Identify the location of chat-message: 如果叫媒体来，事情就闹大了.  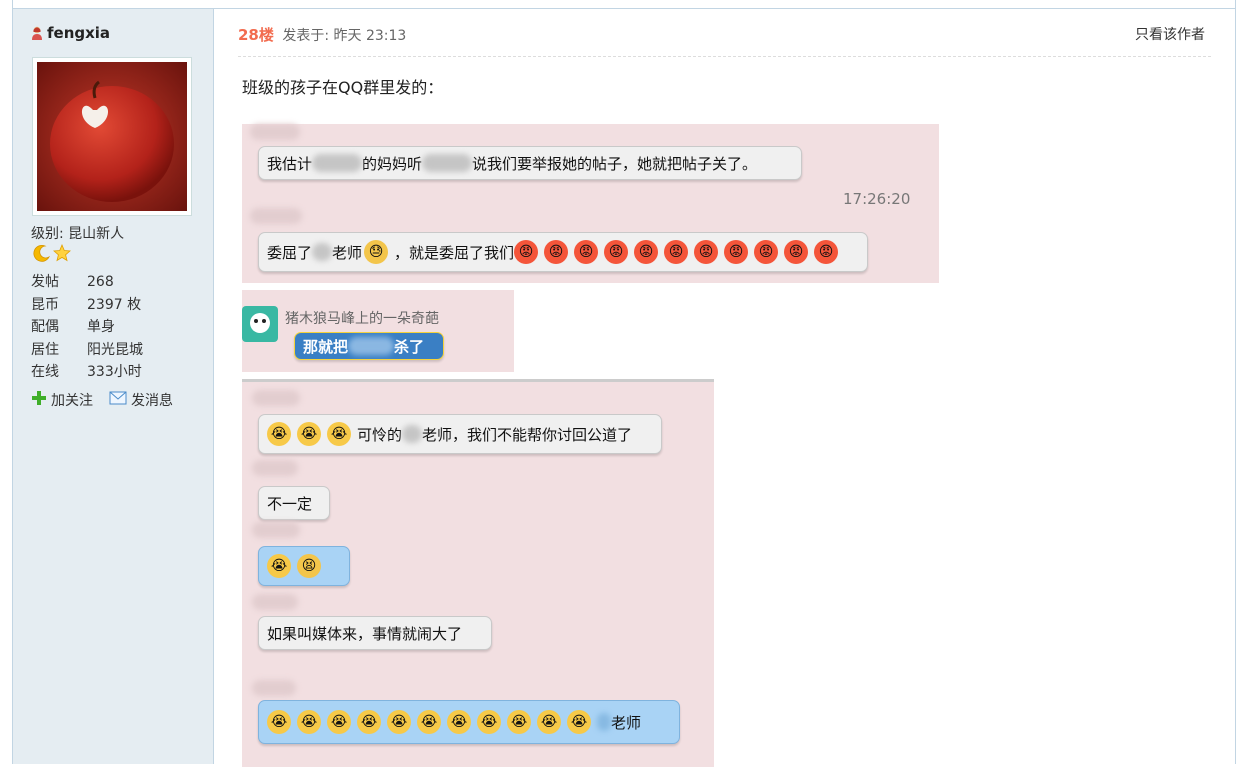
(375, 633).